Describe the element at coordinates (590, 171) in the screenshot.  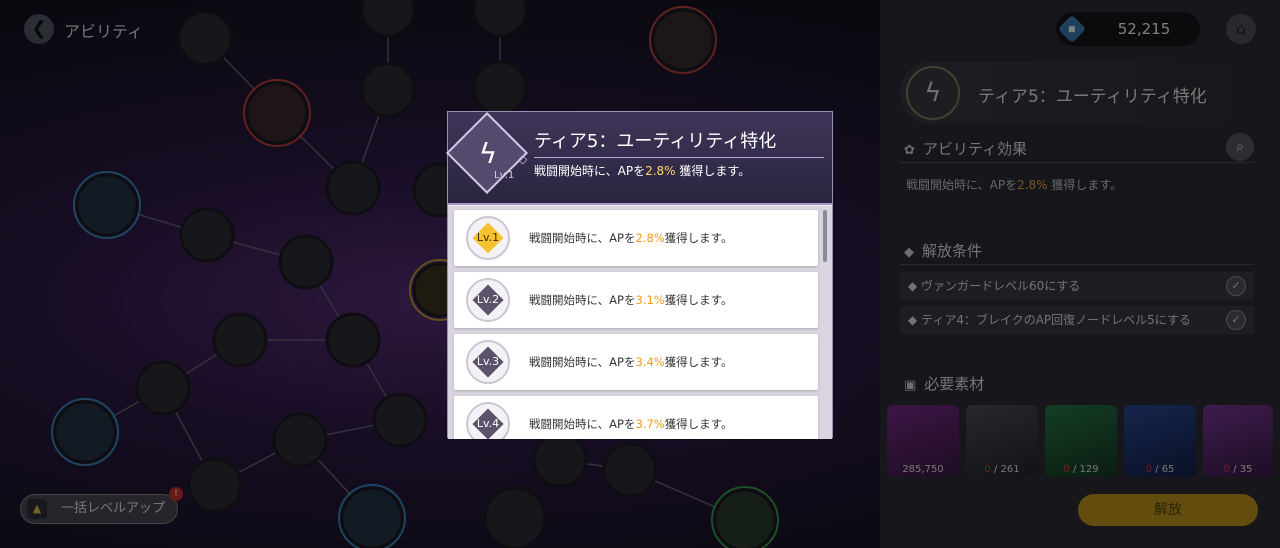
I see `modal-desc-pre: 戦闘開始時に、APを` at that location.